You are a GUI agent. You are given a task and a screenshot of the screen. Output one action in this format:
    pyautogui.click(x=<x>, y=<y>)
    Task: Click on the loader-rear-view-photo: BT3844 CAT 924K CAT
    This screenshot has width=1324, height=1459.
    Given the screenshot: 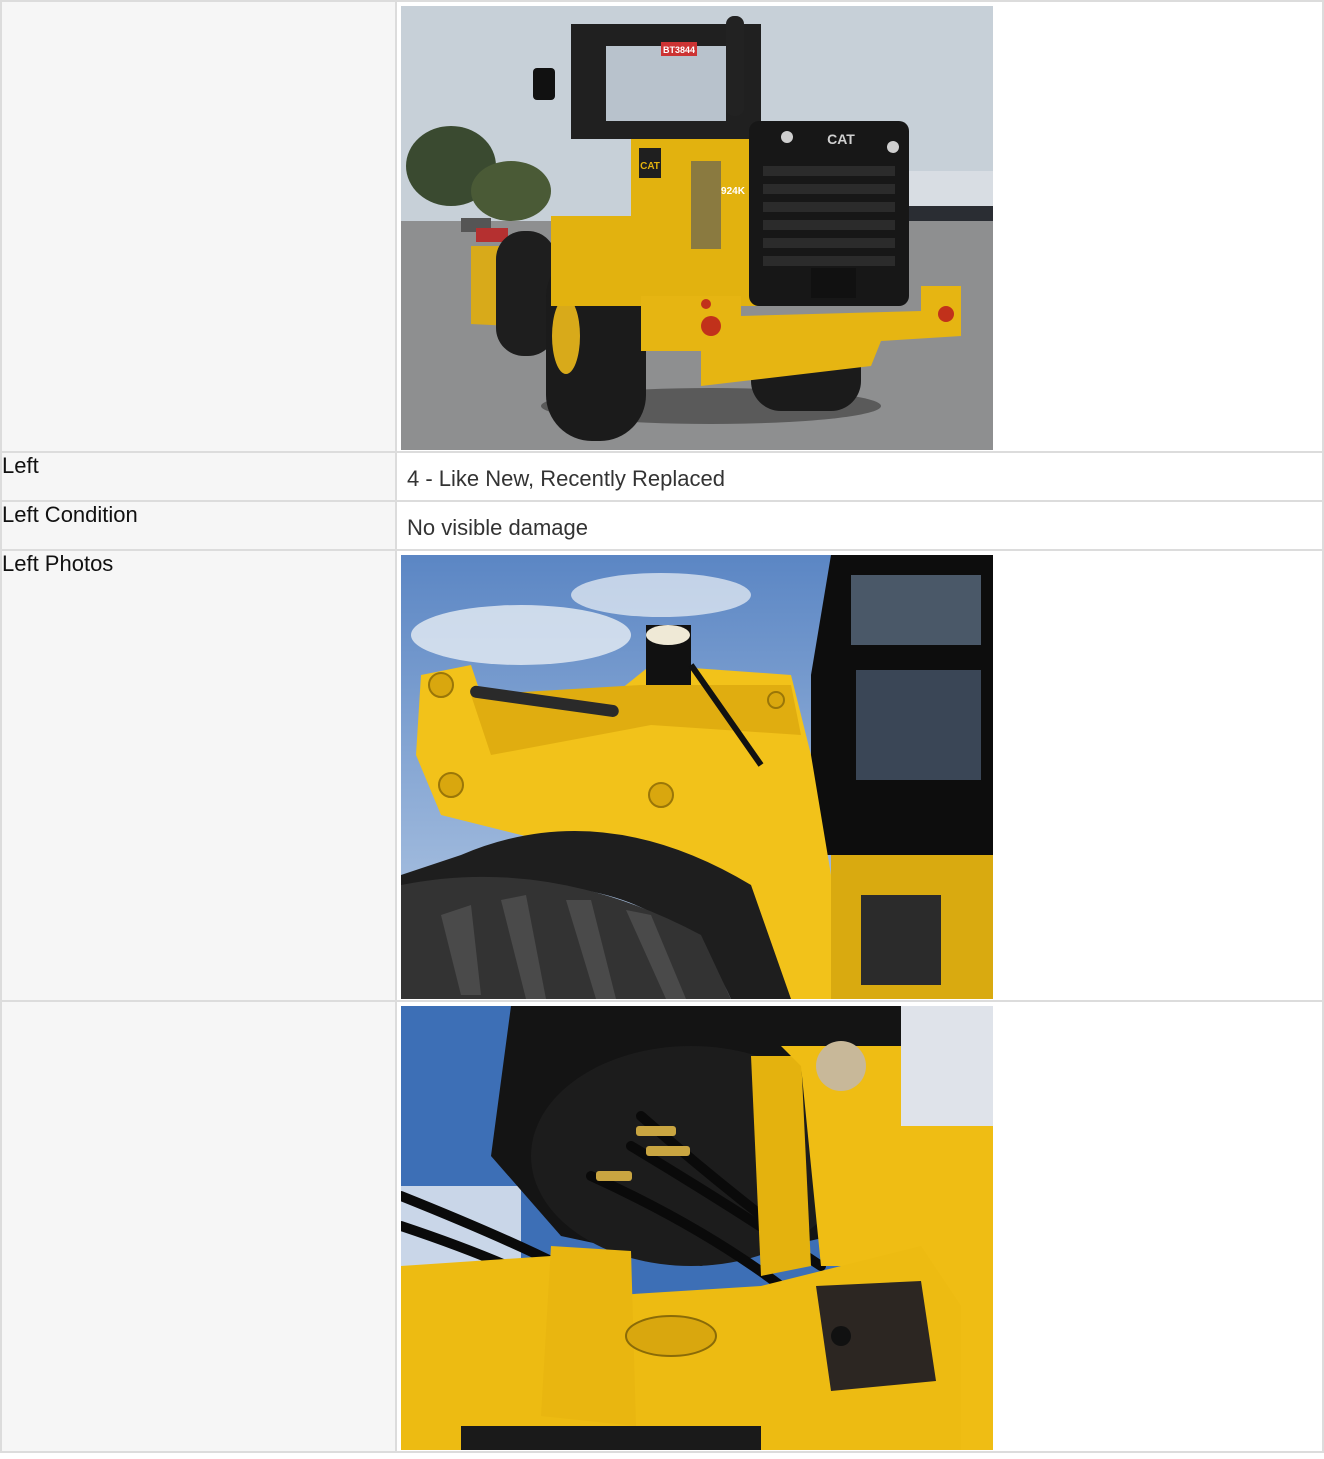 What is the action you would take?
    pyautogui.click(x=697, y=228)
    